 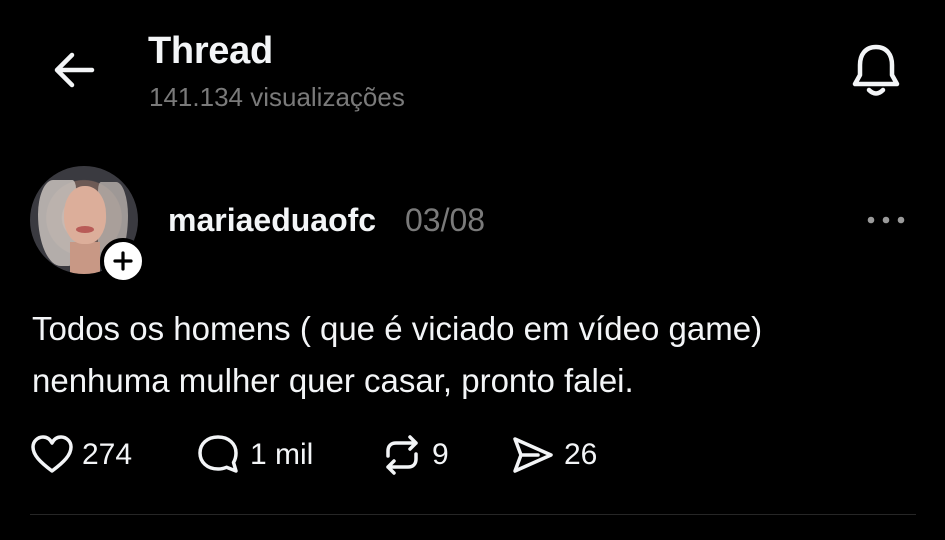 I want to click on like-count: 274, so click(x=107, y=454).